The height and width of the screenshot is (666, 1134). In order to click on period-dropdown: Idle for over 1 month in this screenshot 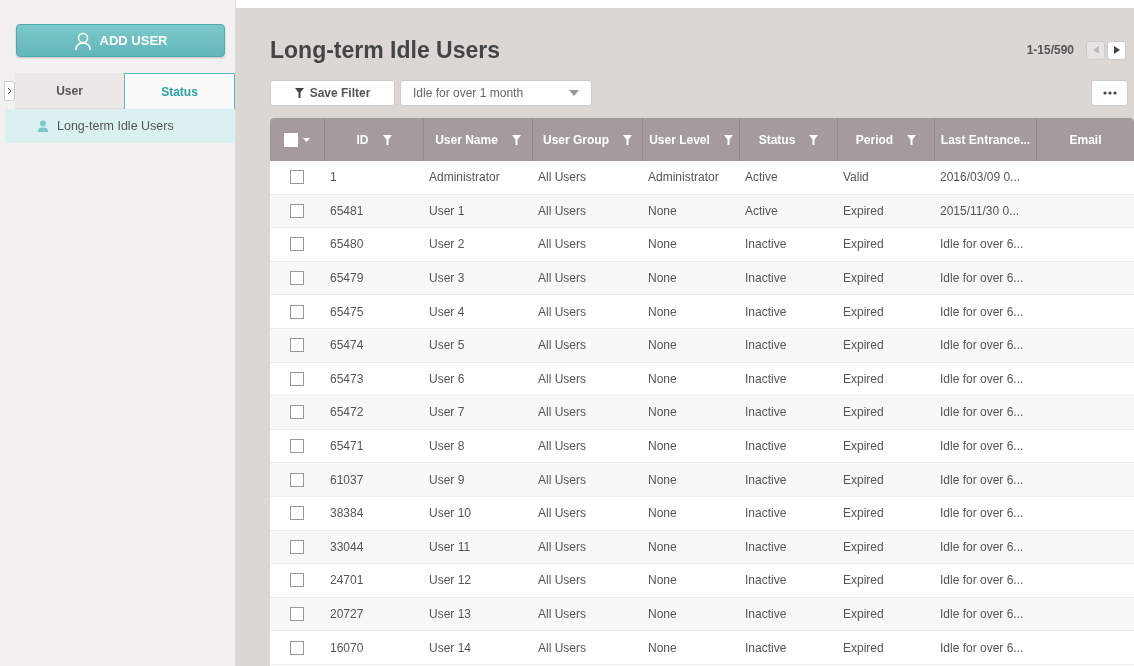, I will do `click(496, 93)`.